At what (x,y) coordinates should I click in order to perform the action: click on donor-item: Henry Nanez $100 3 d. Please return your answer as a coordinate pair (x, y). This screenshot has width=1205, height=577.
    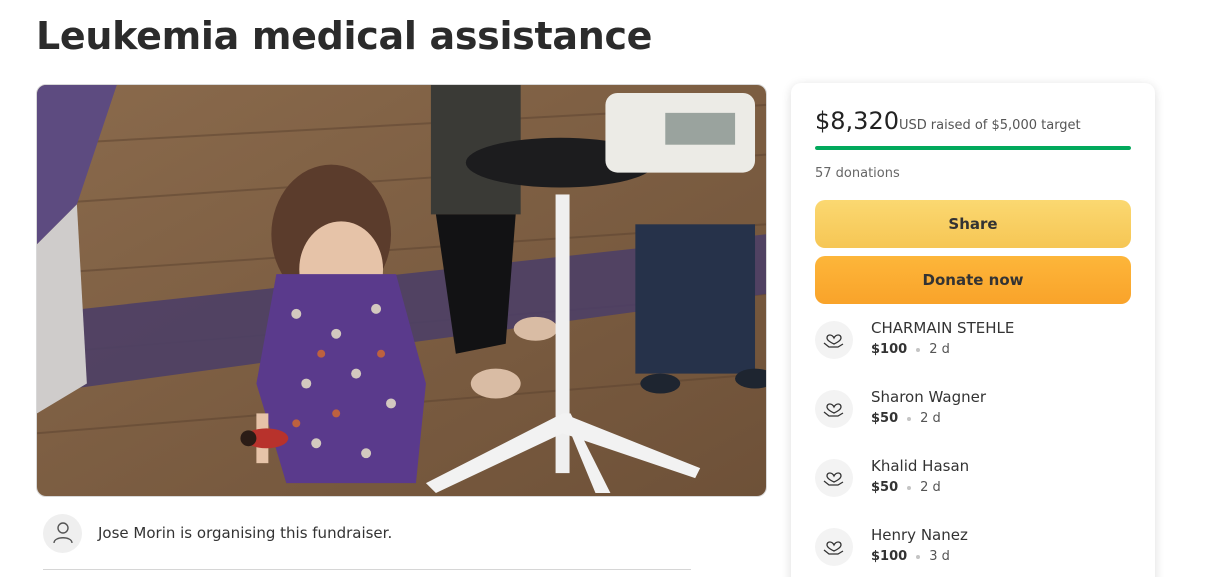
    Looking at the image, I should click on (973, 551).